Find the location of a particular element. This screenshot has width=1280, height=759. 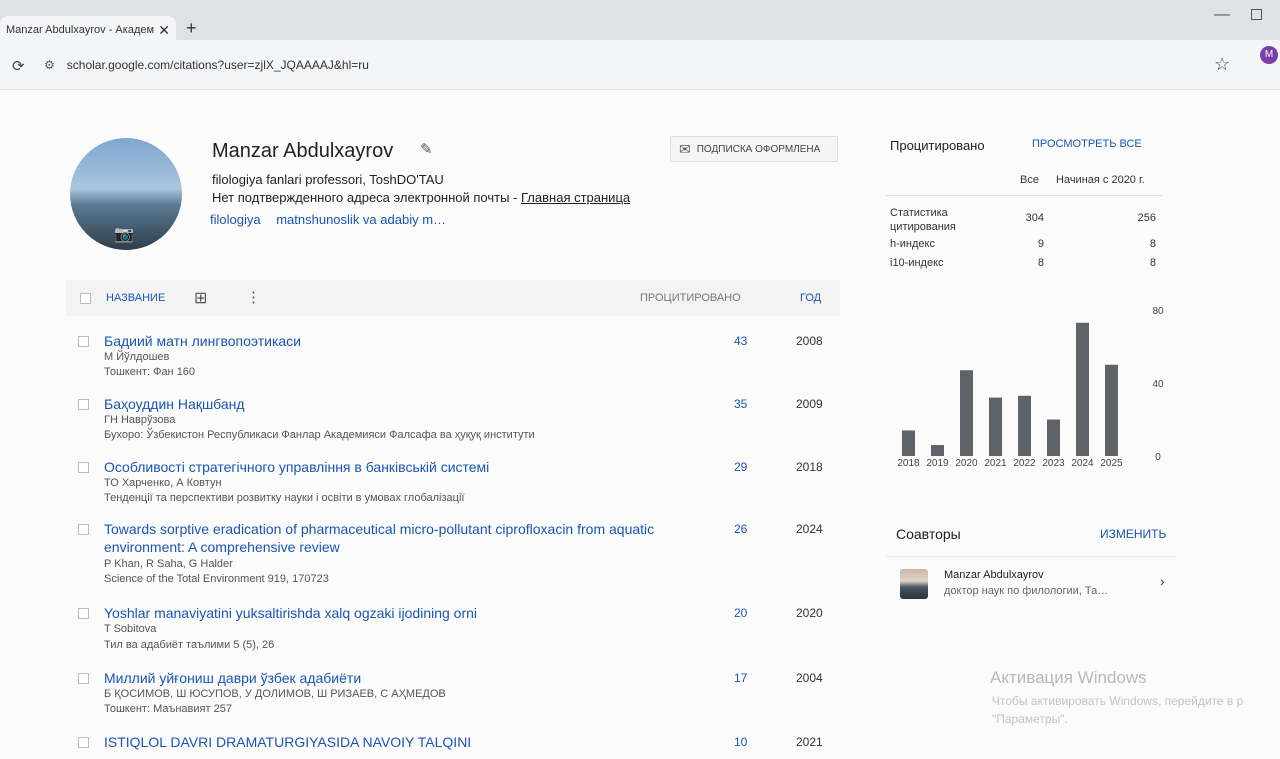

subscribe-button: ✉ ПОДПИСКА ОФОРМЛЕНА is located at coordinates (754, 149).